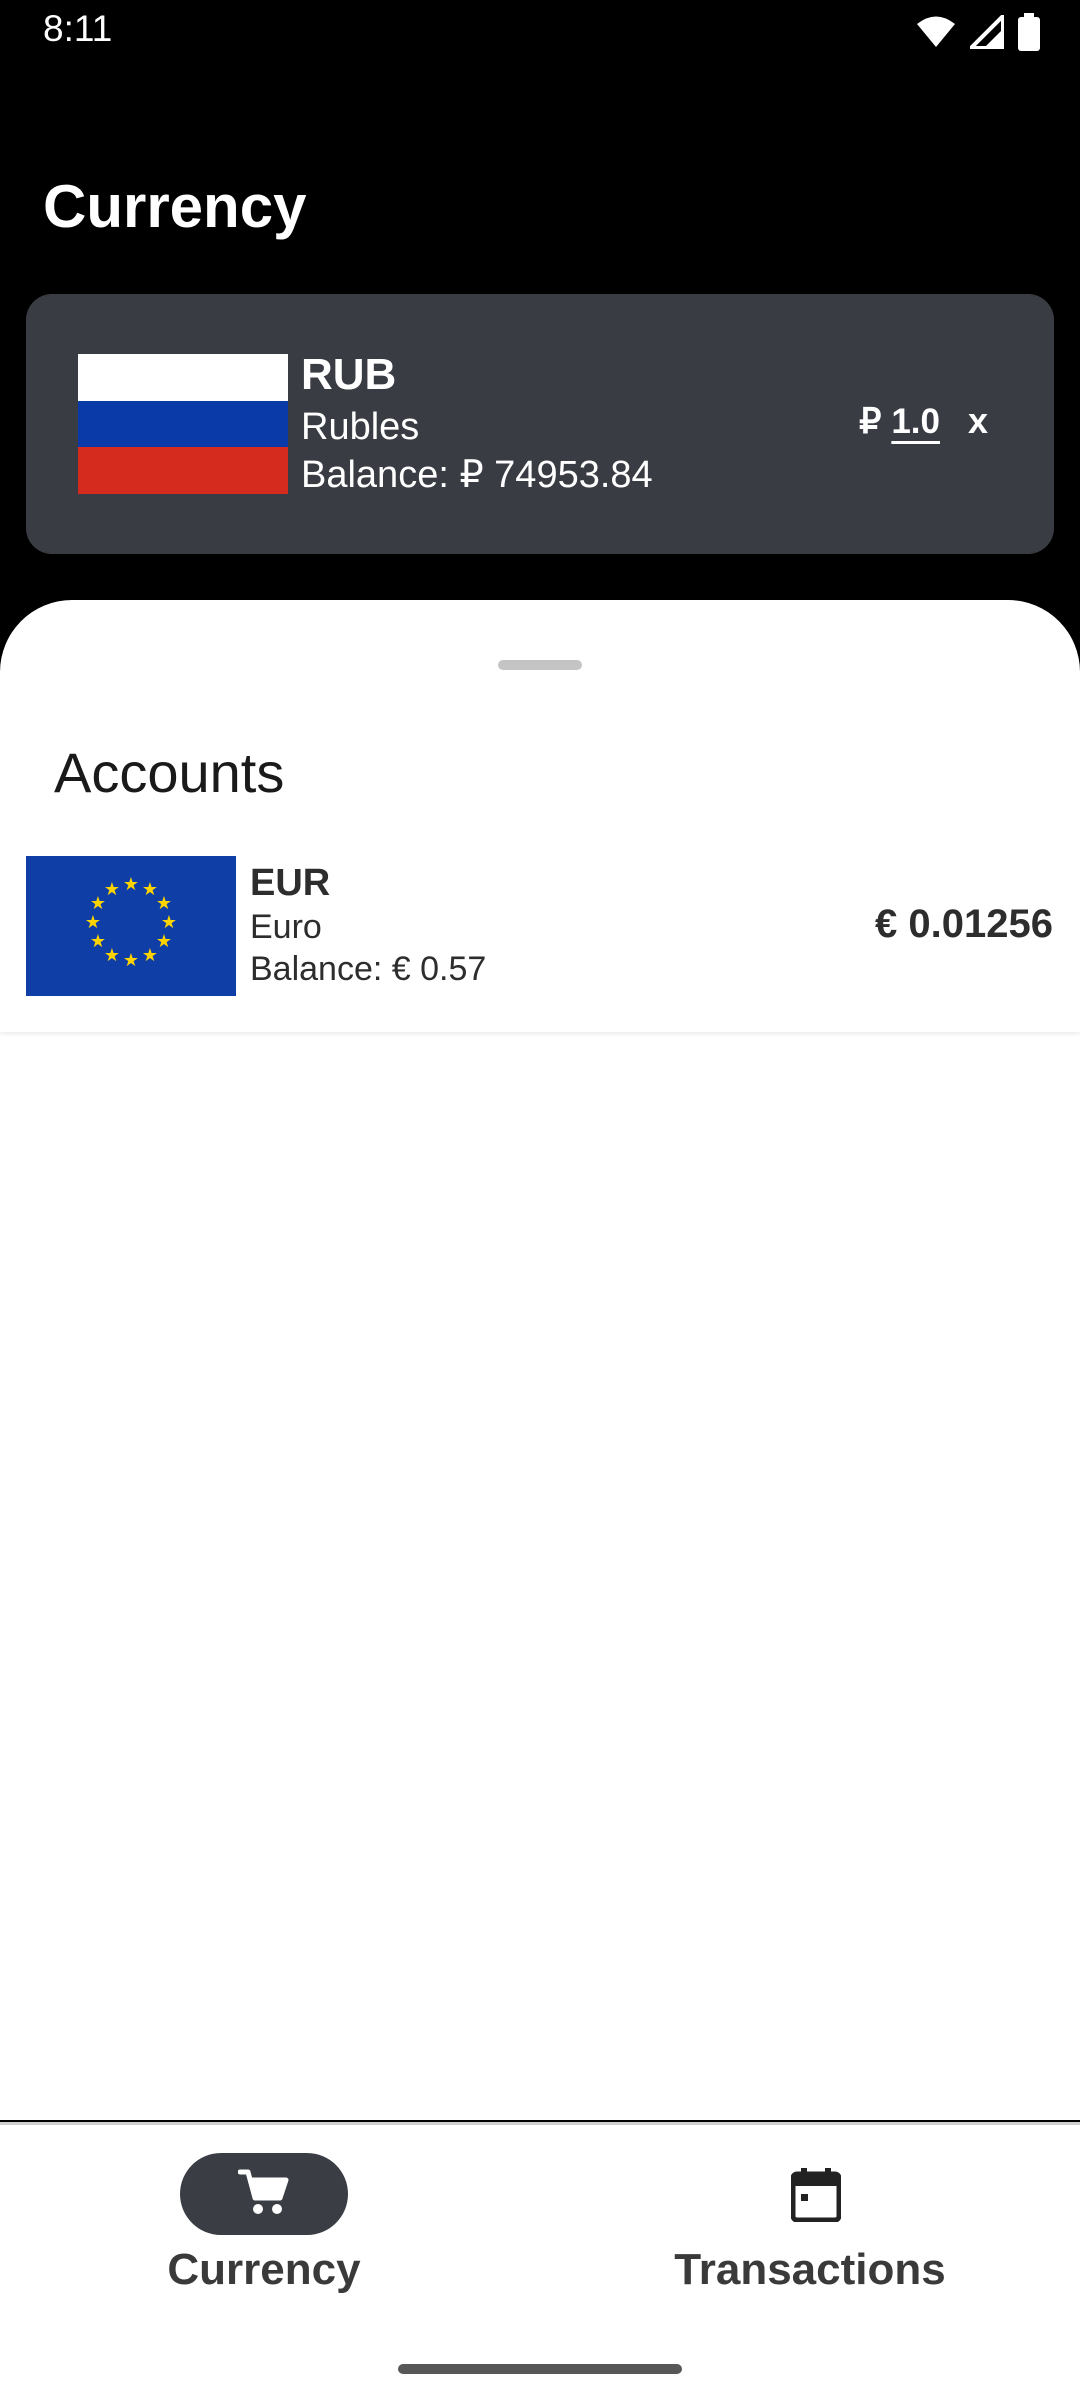  I want to click on russia-flag-icon, so click(183, 424).